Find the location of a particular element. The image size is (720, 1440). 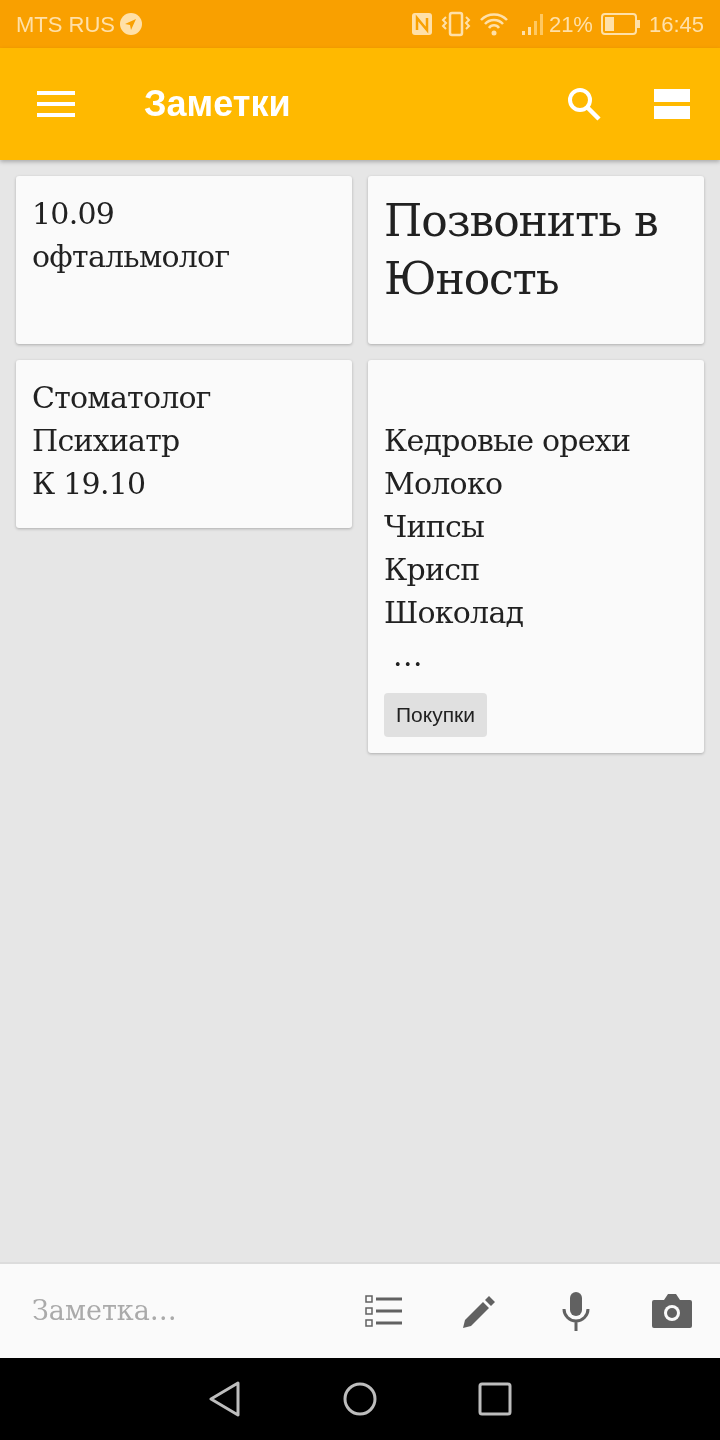

vibrate-icon is located at coordinates (455, 24).